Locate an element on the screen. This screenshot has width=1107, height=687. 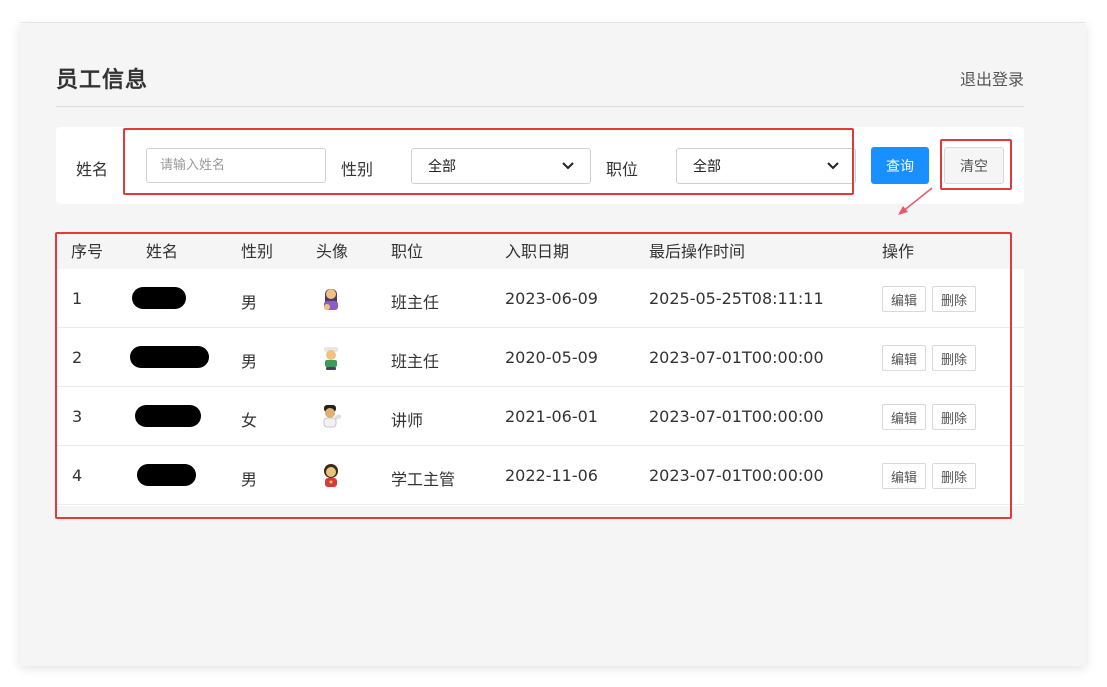
row-index: 1 is located at coordinates (77, 298).